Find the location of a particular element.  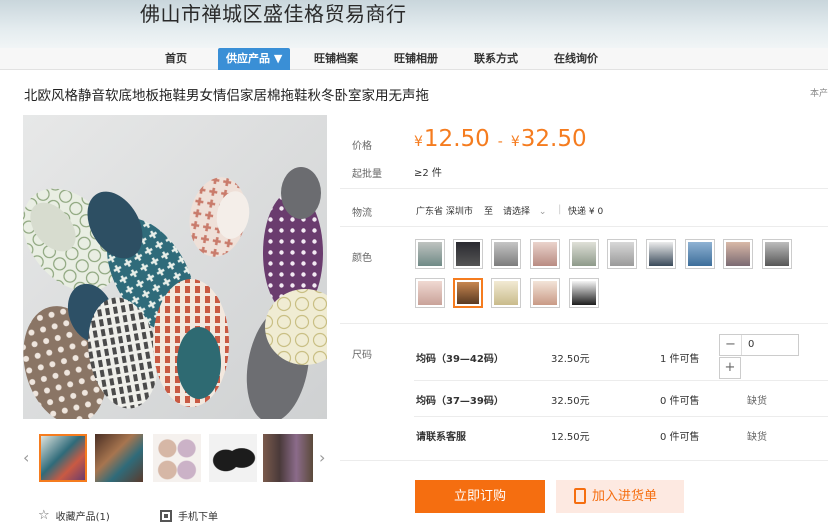

nav-contact: 联系方式 is located at coordinates (496, 59).